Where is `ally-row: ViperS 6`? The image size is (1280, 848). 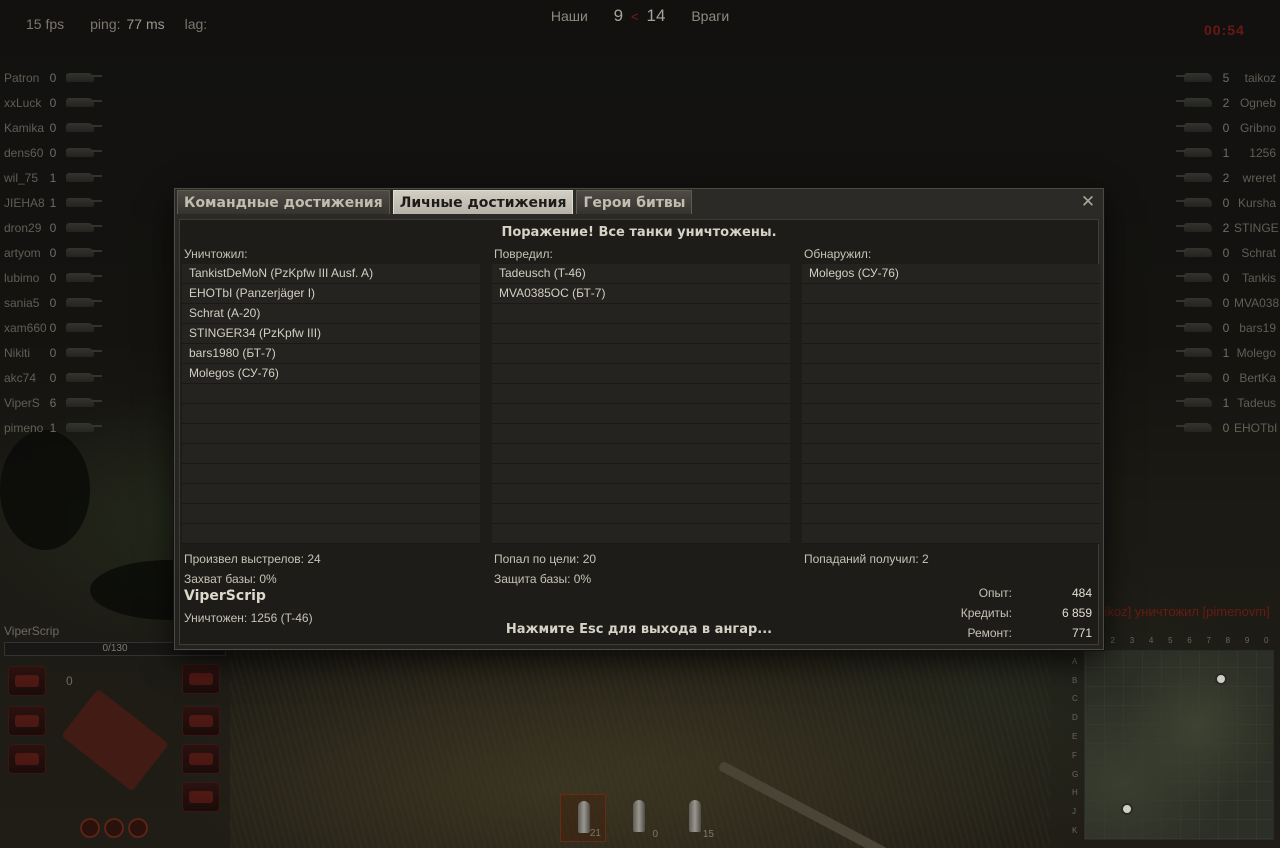
ally-row: ViperS 6 is located at coordinates (55, 402).